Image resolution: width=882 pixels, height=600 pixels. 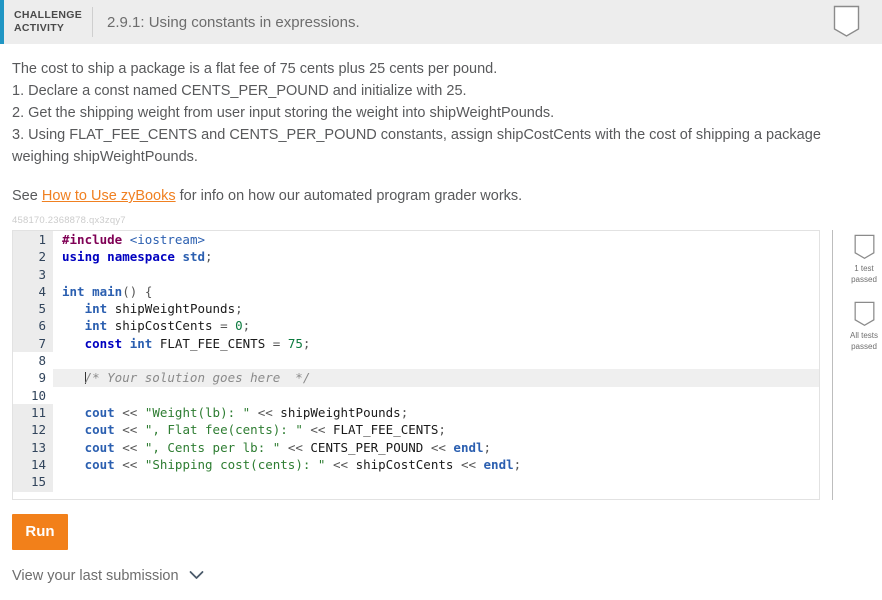 What do you see at coordinates (436, 325) in the screenshot?
I see `code-line-text: int shipCostCents = 0;` at bounding box center [436, 325].